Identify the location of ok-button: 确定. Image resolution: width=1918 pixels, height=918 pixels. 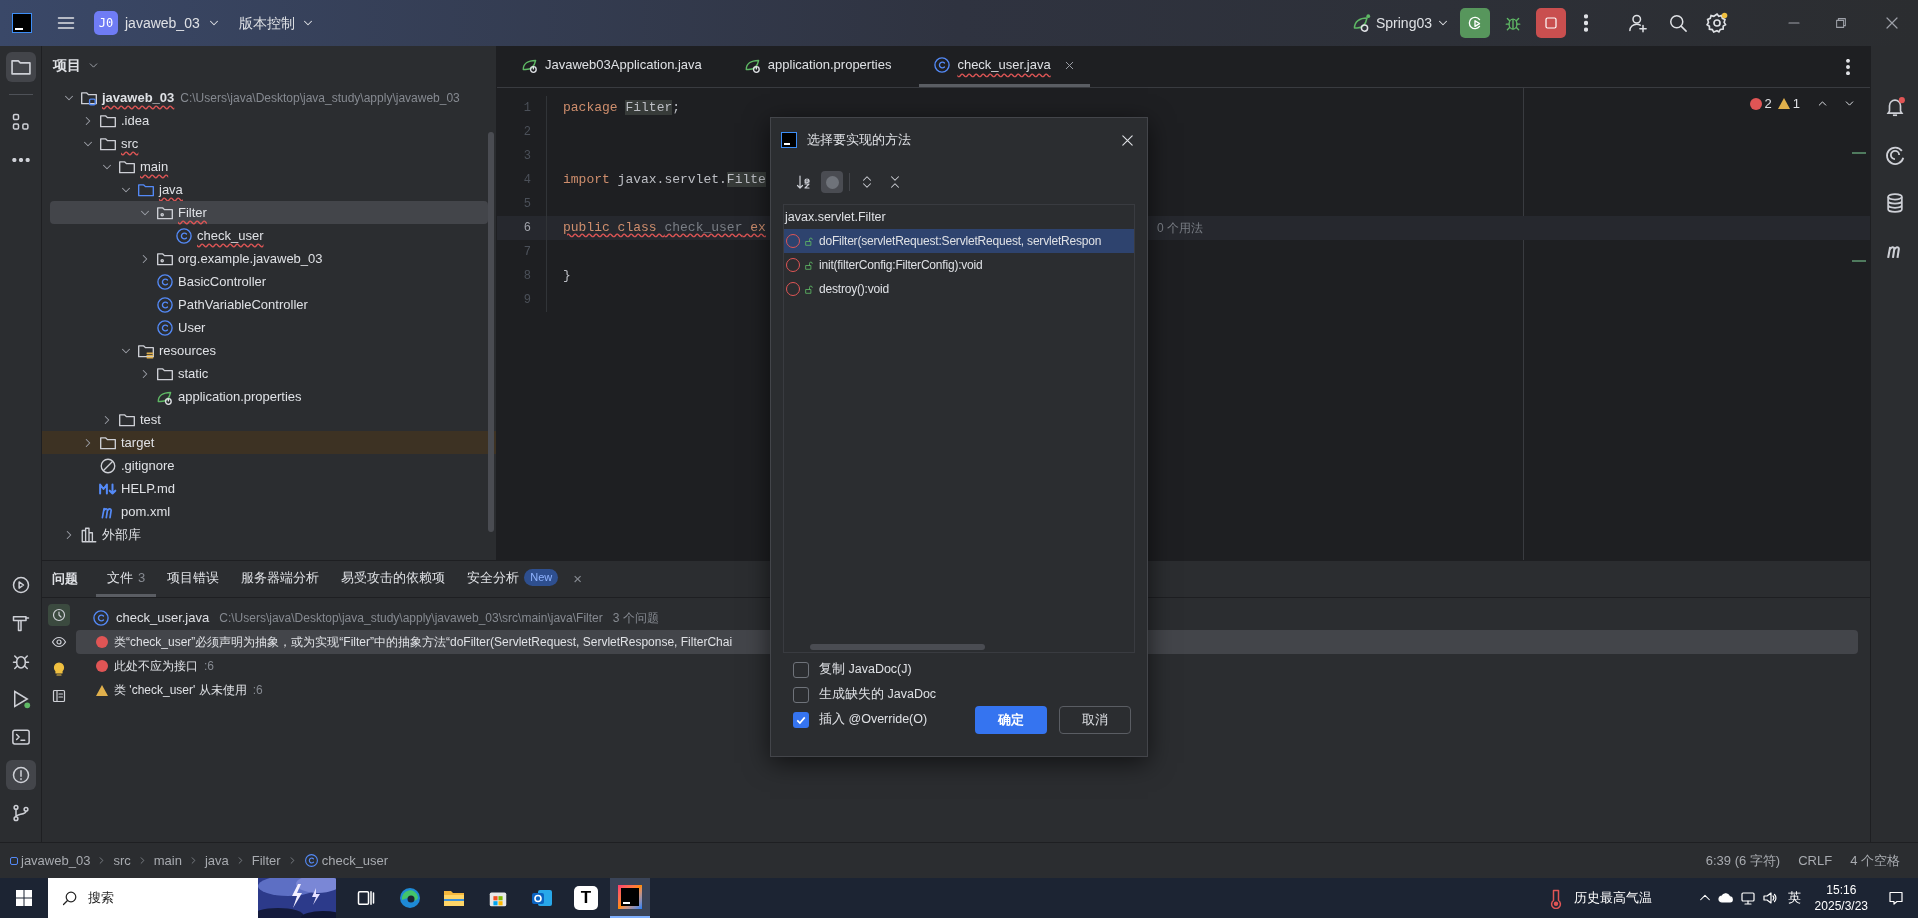
(1011, 719).